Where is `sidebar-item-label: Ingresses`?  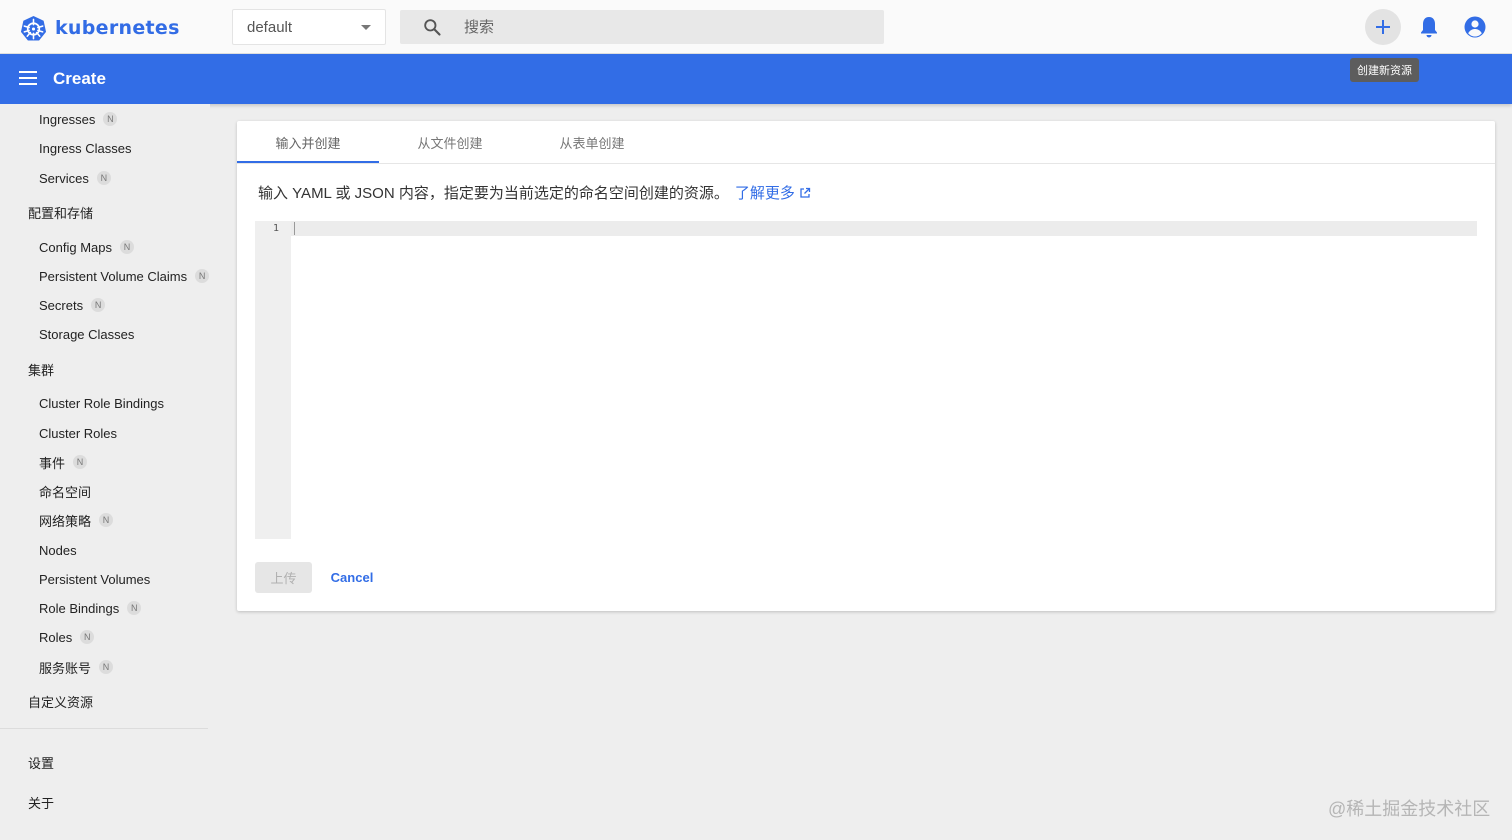 sidebar-item-label: Ingresses is located at coordinates (67, 119).